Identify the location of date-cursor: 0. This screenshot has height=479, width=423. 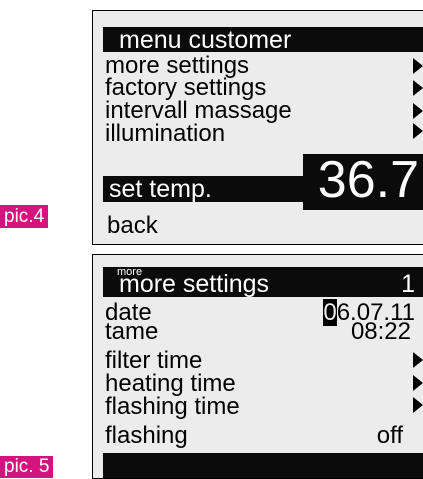
(330, 312).